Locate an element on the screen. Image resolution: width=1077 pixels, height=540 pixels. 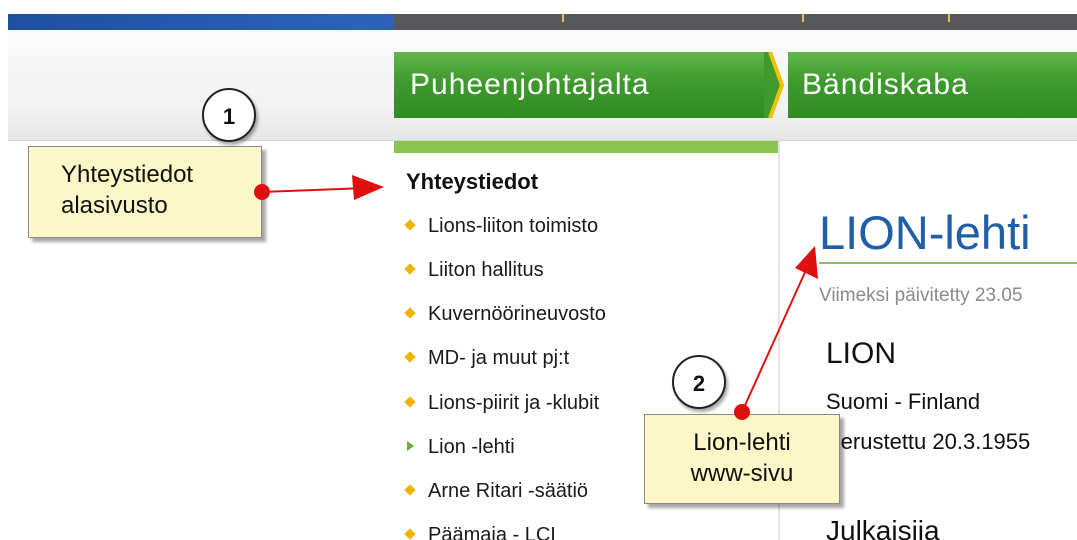
step-badge-1: 1 is located at coordinates (229, 115).